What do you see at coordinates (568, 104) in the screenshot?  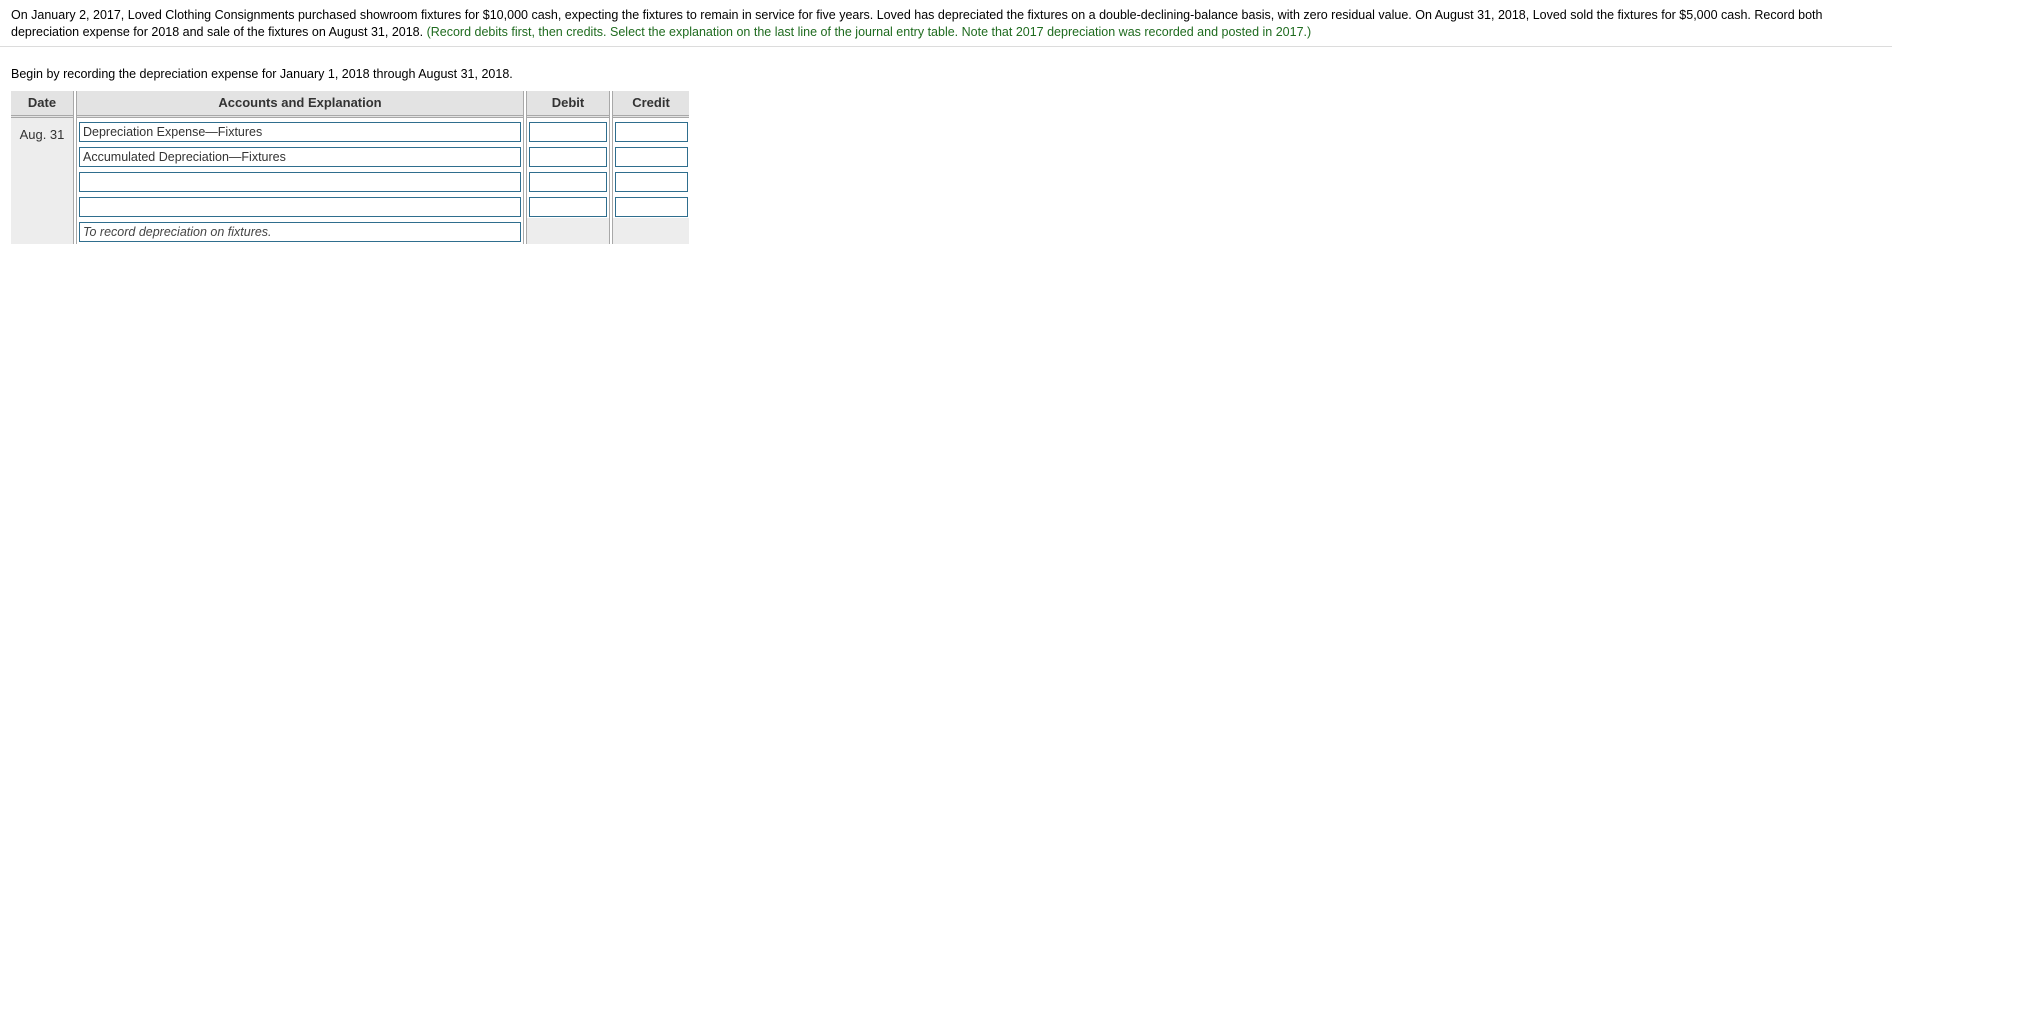 I see `header-debit: Debit` at bounding box center [568, 104].